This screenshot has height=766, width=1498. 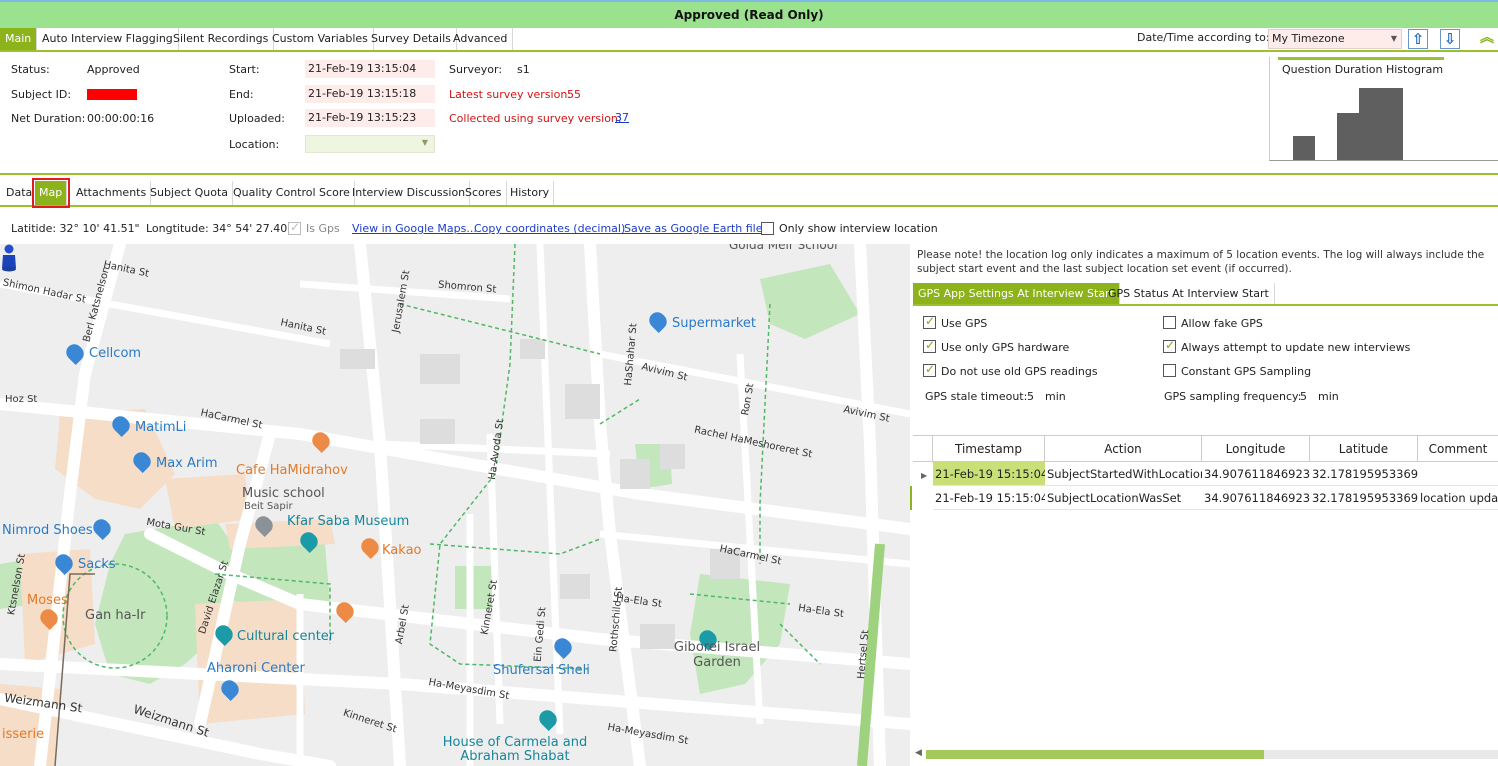 What do you see at coordinates (286, 636) in the screenshot?
I see `poi-label: Cultural center` at bounding box center [286, 636].